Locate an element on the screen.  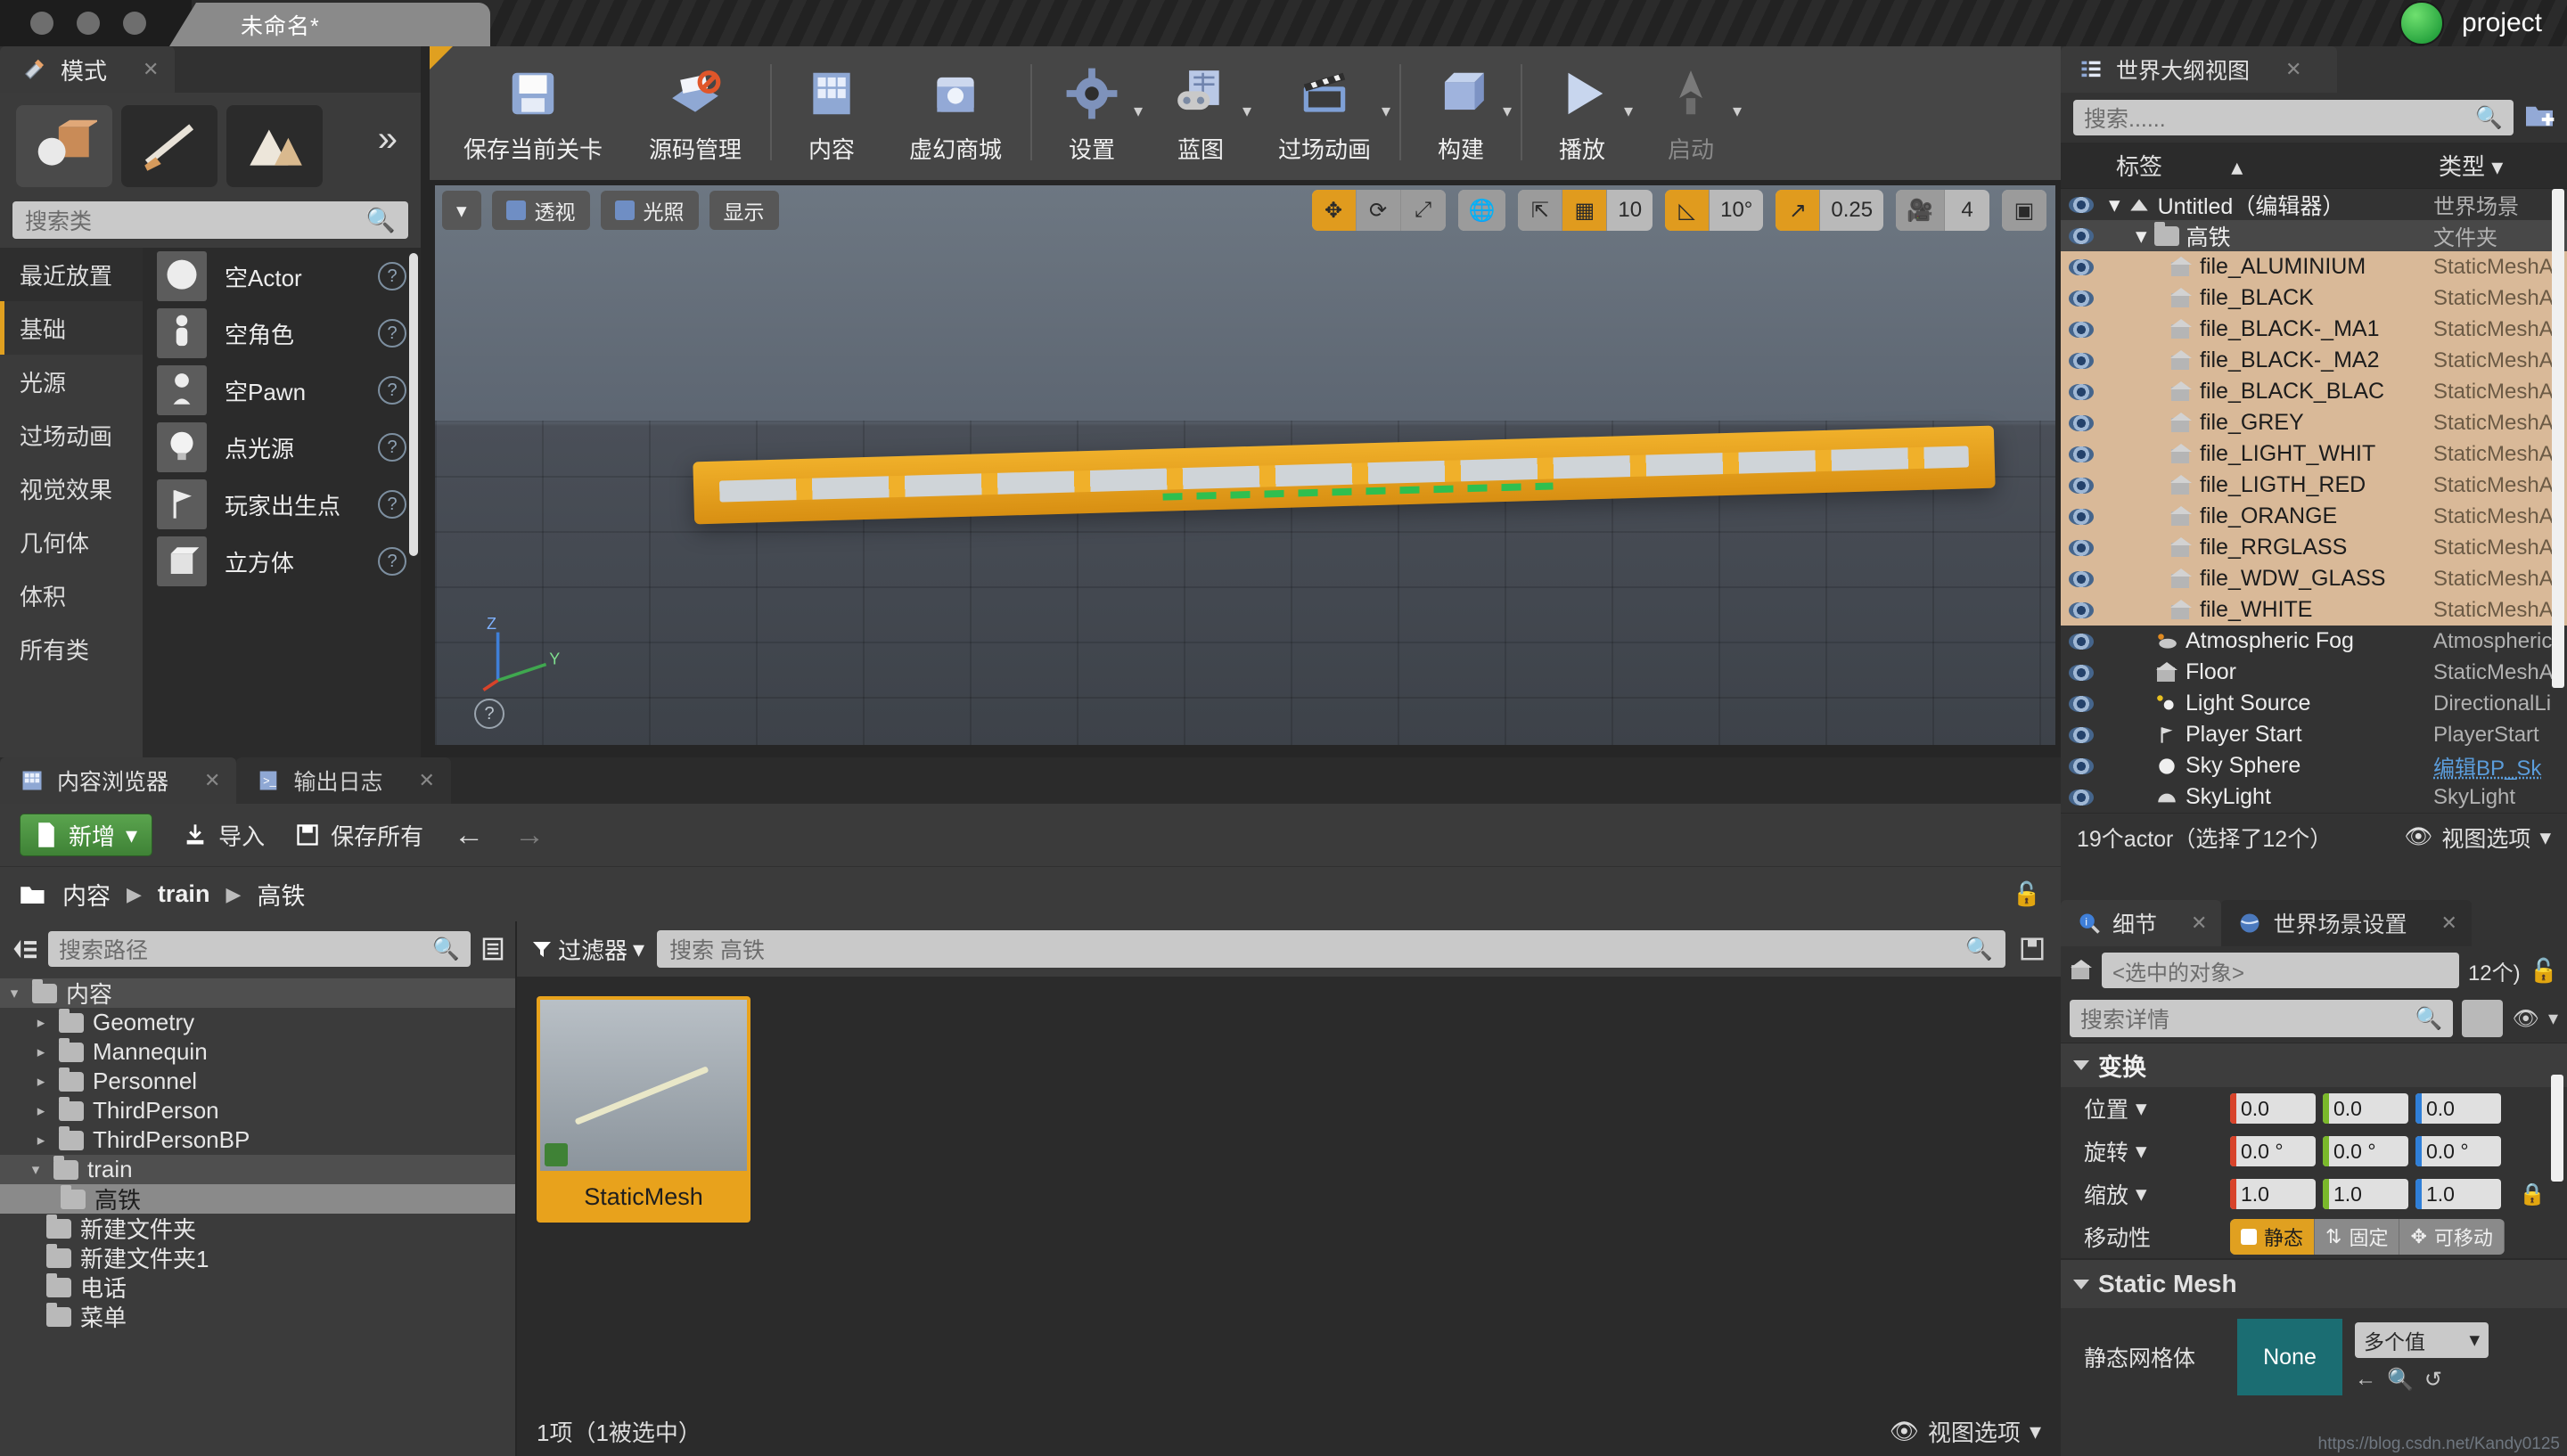
placeable-empty-actor: 空Actor ? is located at coordinates (282, 277).